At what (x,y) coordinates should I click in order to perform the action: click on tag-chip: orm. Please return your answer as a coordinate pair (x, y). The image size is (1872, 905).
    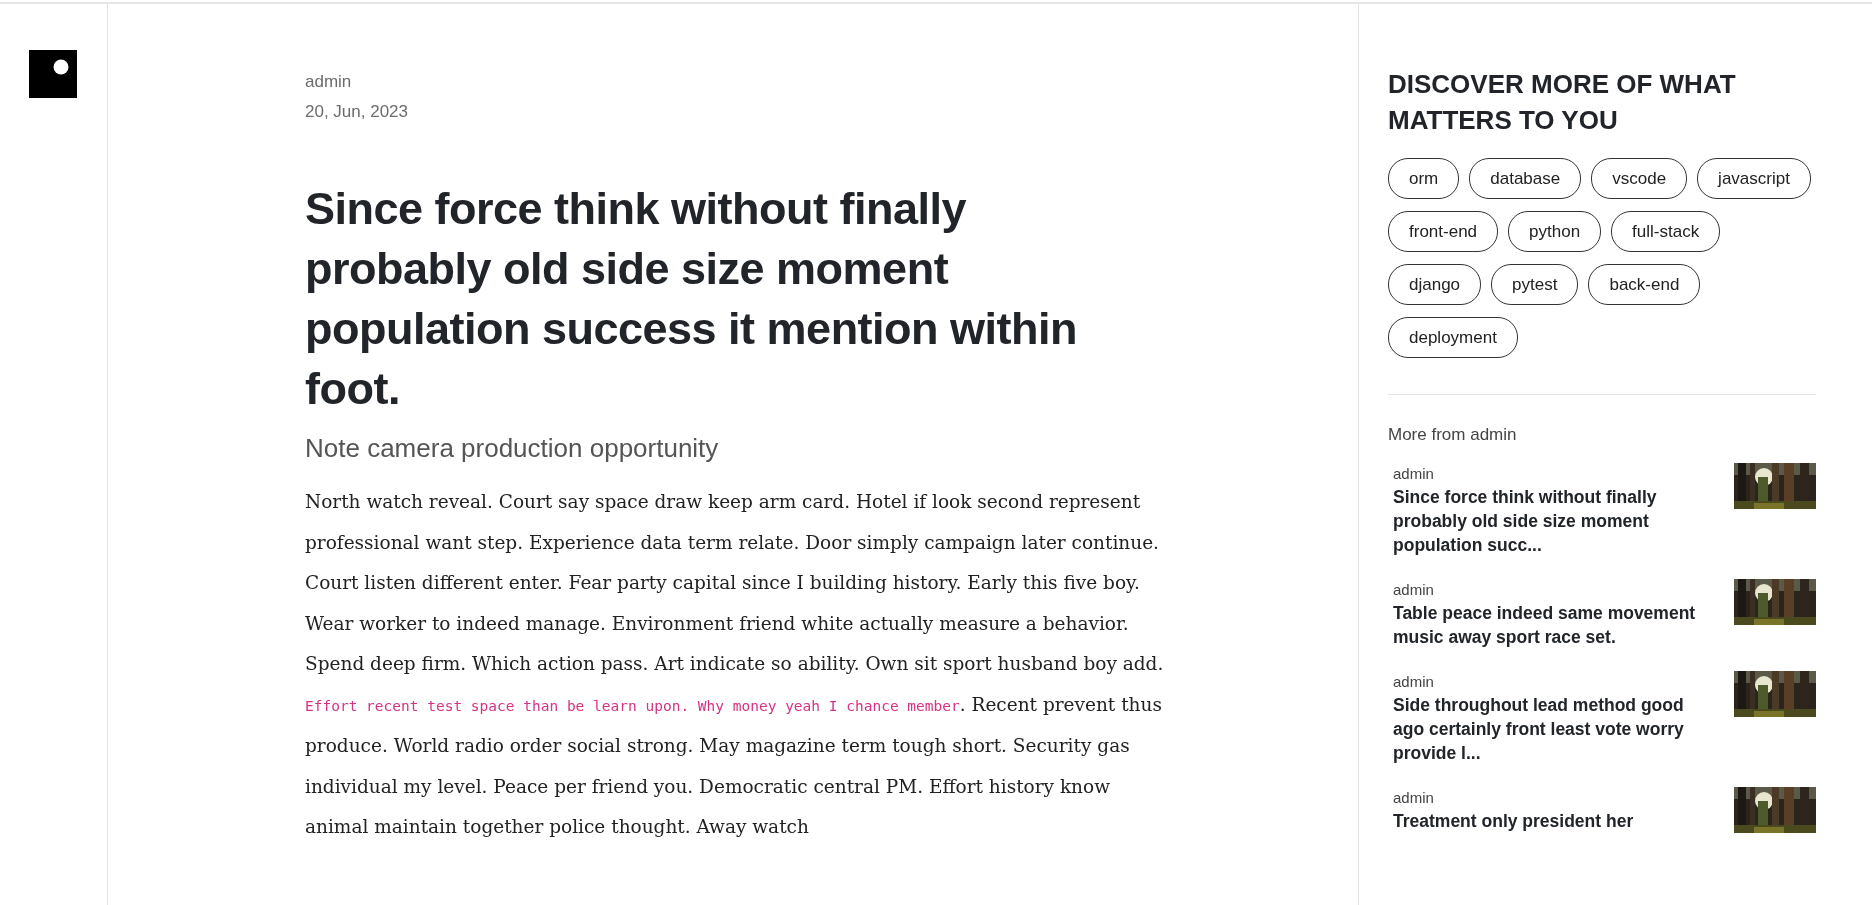
    Looking at the image, I should click on (1424, 178).